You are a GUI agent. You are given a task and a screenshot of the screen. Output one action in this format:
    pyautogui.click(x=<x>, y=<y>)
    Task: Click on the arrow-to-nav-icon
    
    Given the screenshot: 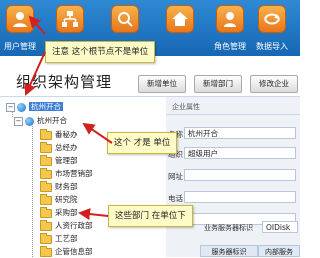 What is the action you would take?
    pyautogui.click(x=37, y=25)
    